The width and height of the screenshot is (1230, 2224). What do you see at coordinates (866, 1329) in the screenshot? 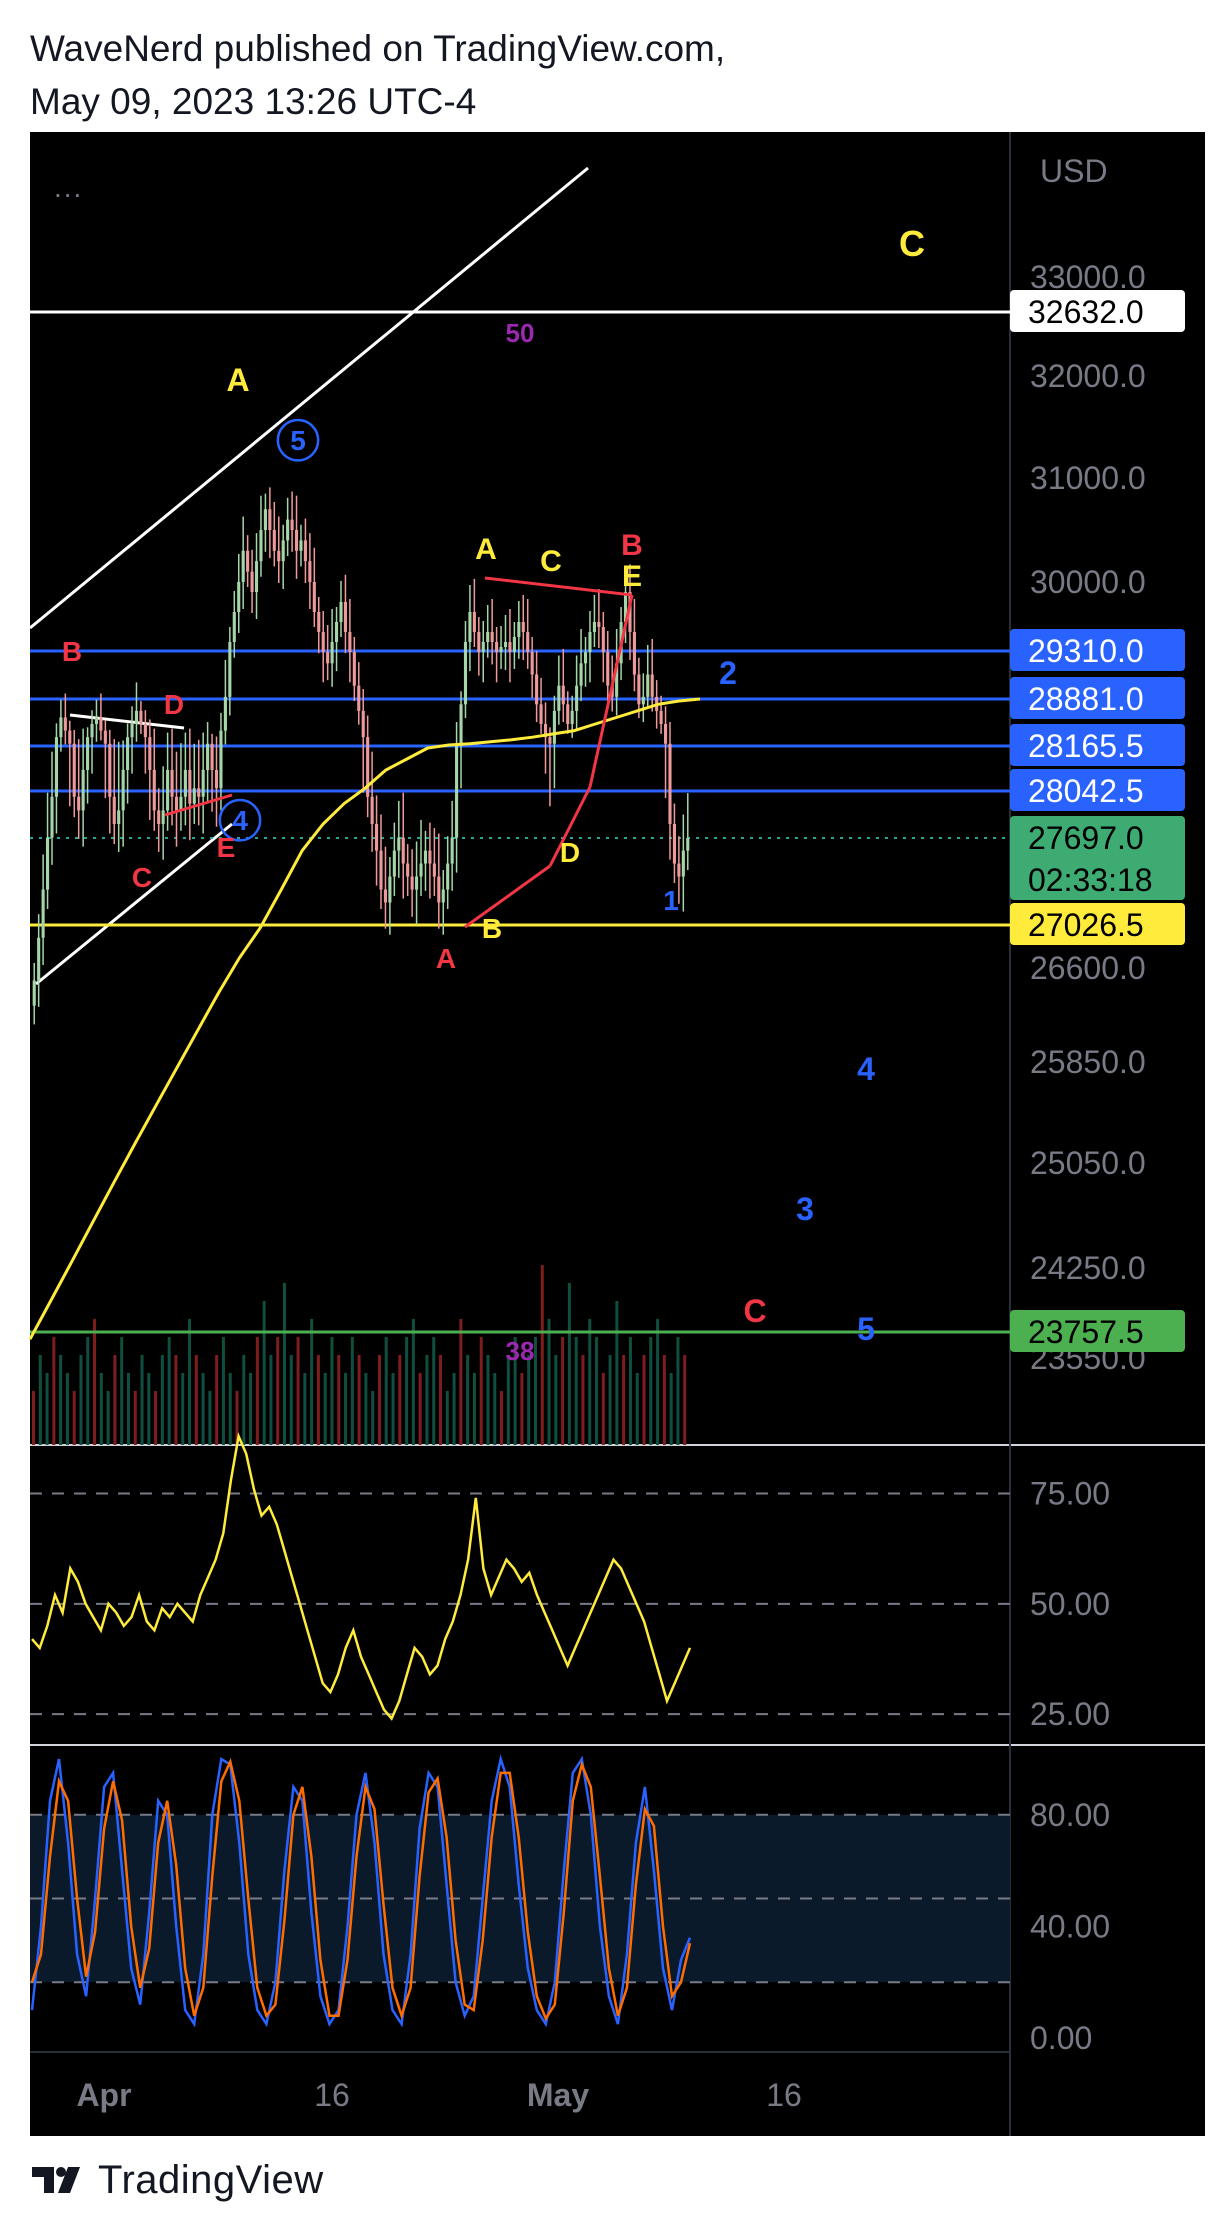
I see `wave-label: 5` at bounding box center [866, 1329].